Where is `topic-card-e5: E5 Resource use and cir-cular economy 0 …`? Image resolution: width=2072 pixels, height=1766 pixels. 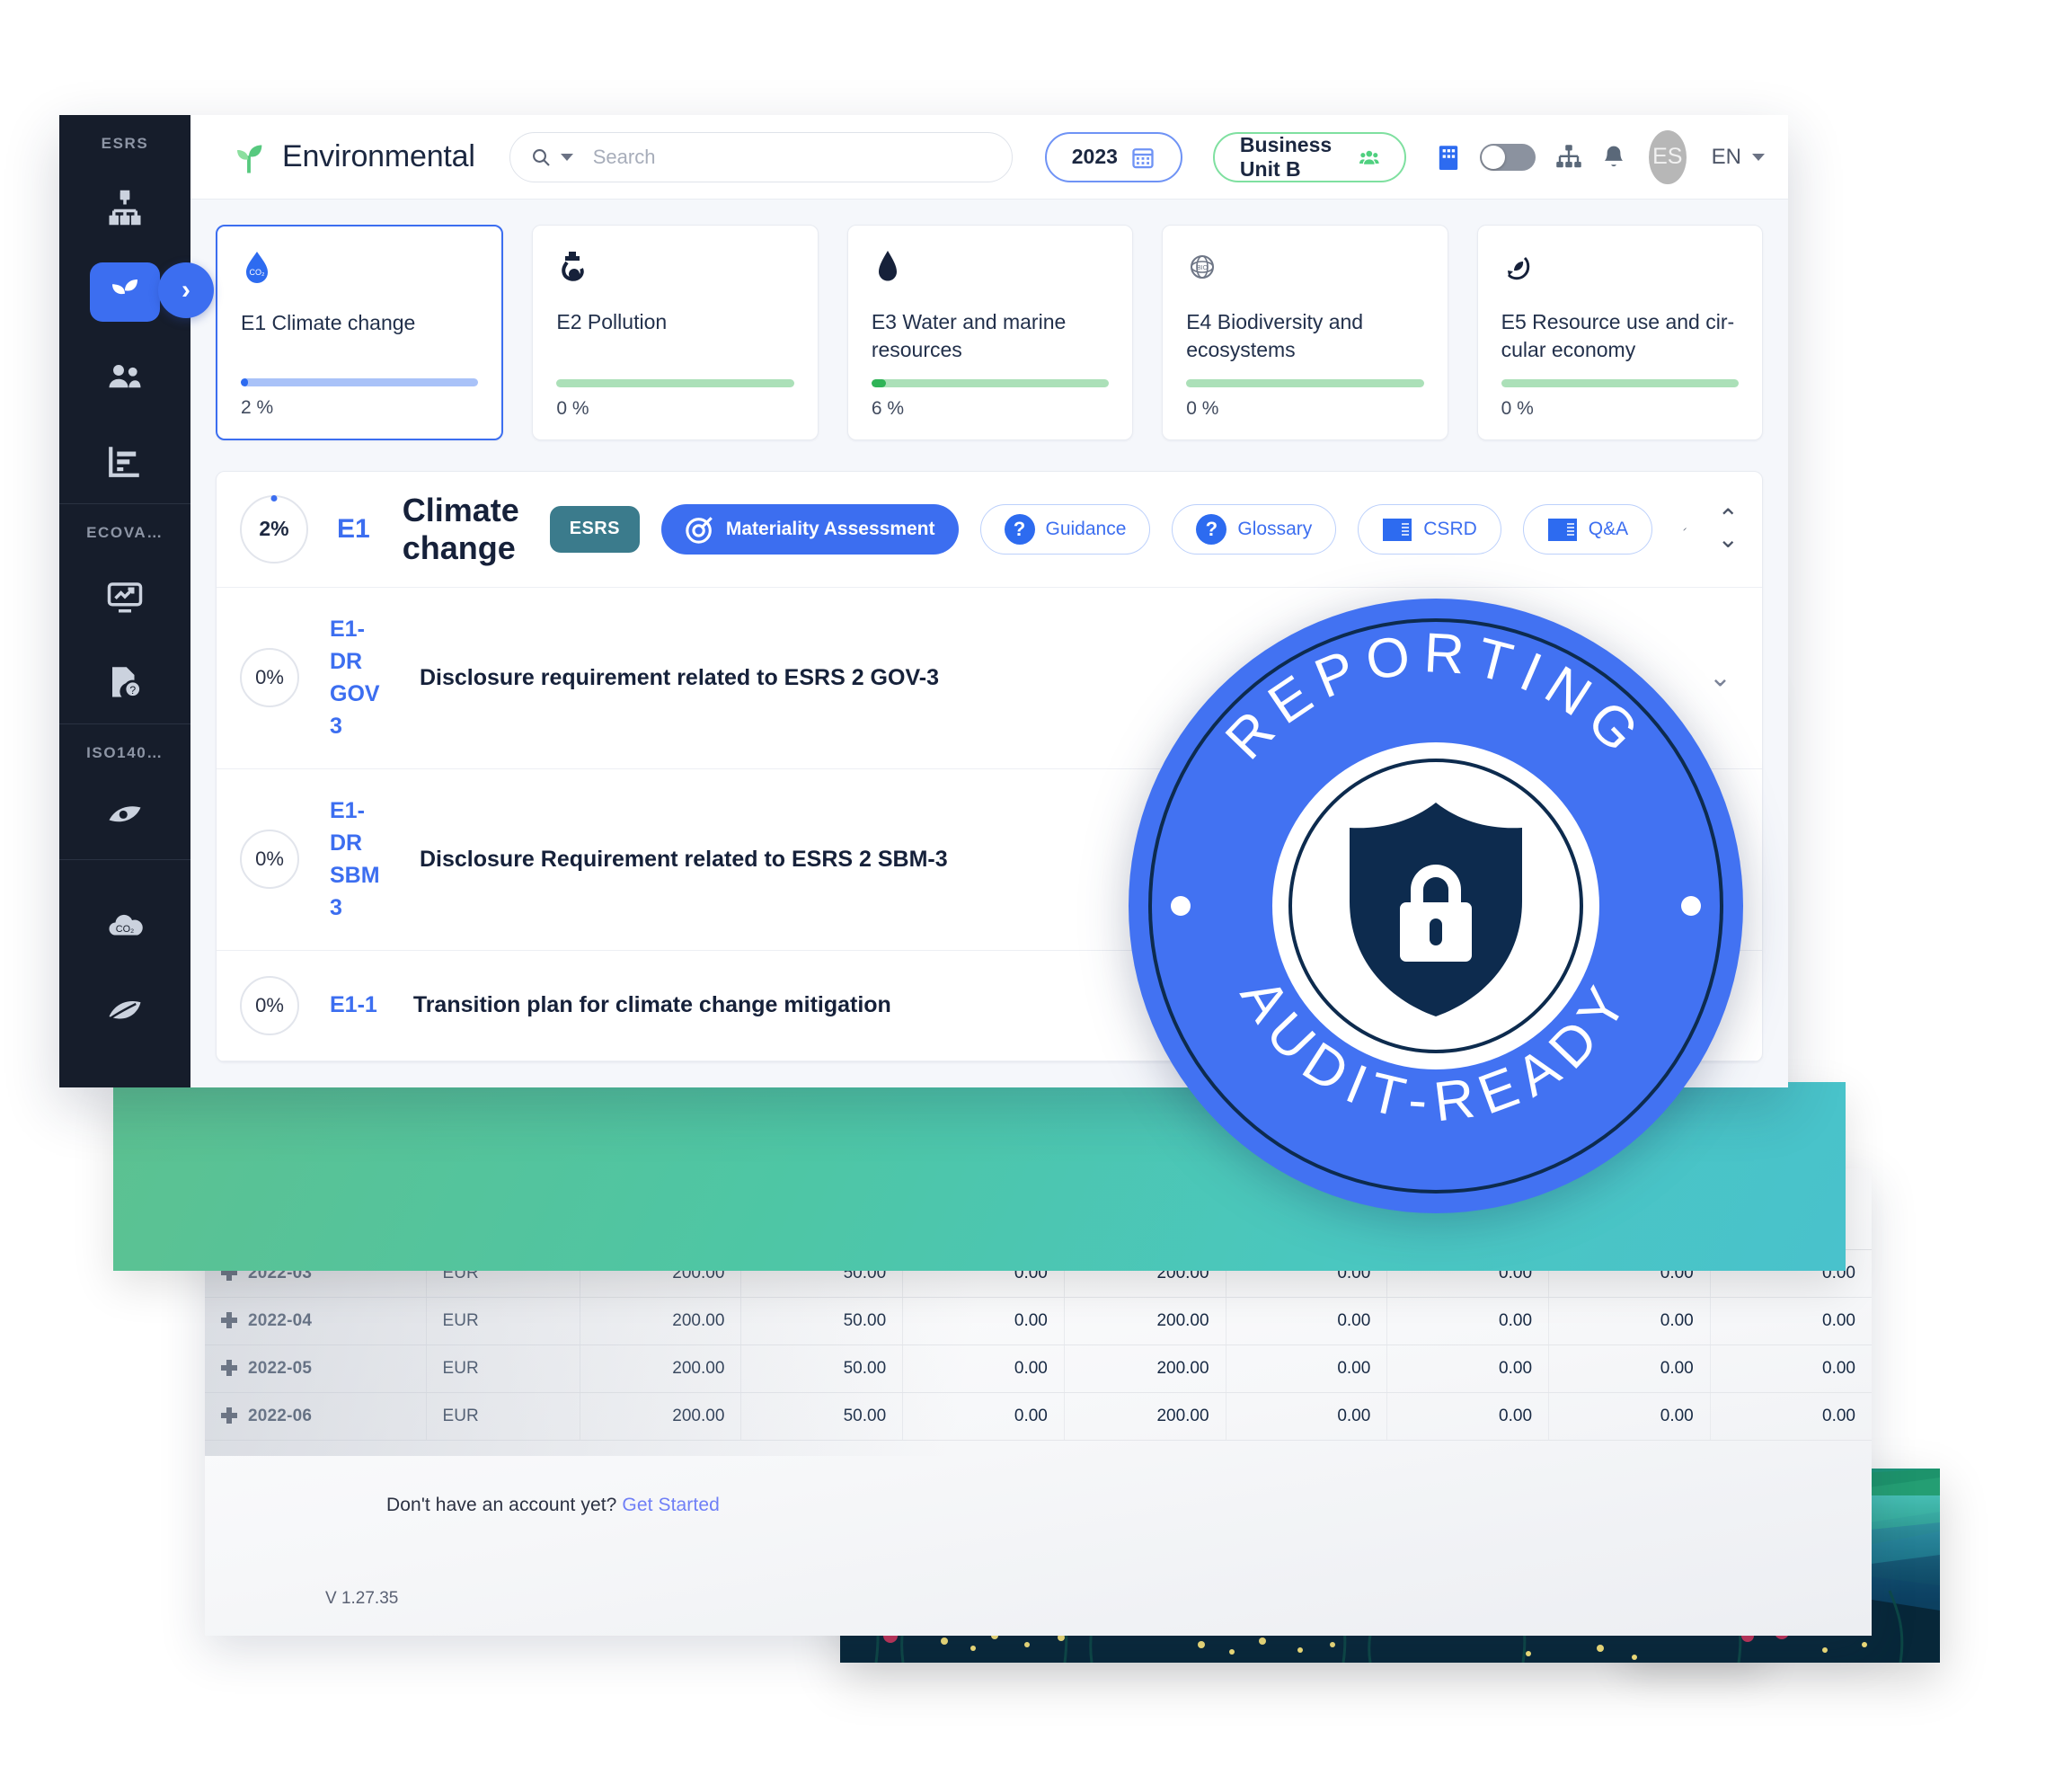 topic-card-e5: E5 Resource use and cir-cular economy 0 … is located at coordinates (1620, 332).